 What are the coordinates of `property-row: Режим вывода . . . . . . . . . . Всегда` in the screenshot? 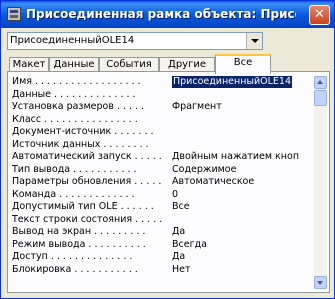 It's located at (162, 245).